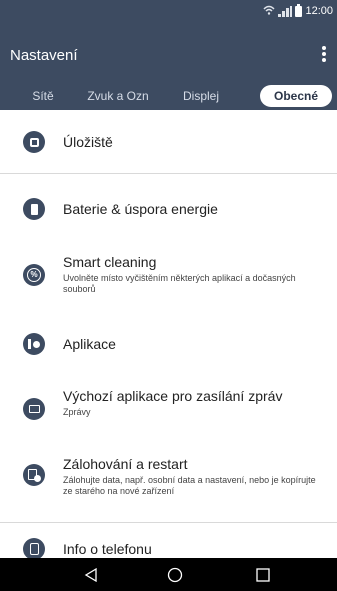 Image resolution: width=337 pixels, height=591 pixels. I want to click on page-title: Nastavení, so click(44, 55).